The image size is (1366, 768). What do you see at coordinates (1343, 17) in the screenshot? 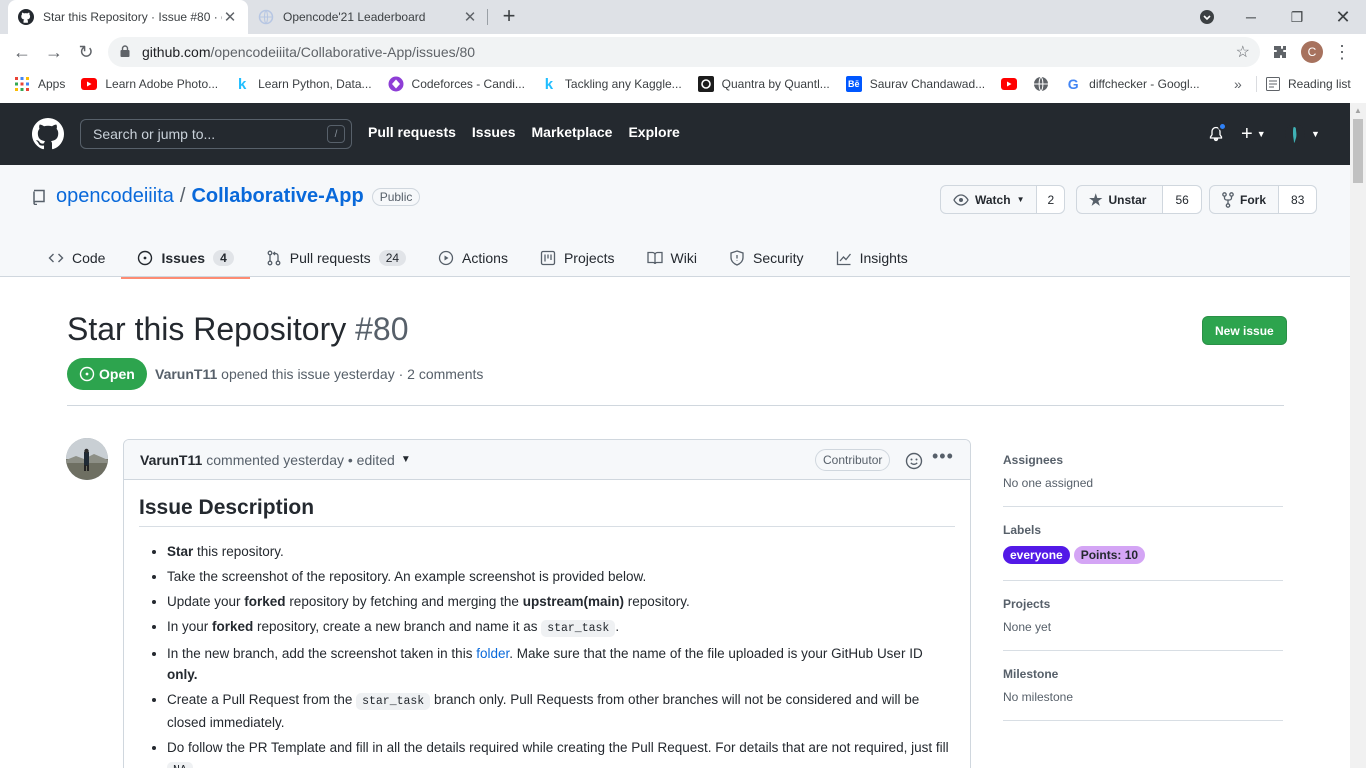
I see `close-window-icon: ✕` at bounding box center [1343, 17].